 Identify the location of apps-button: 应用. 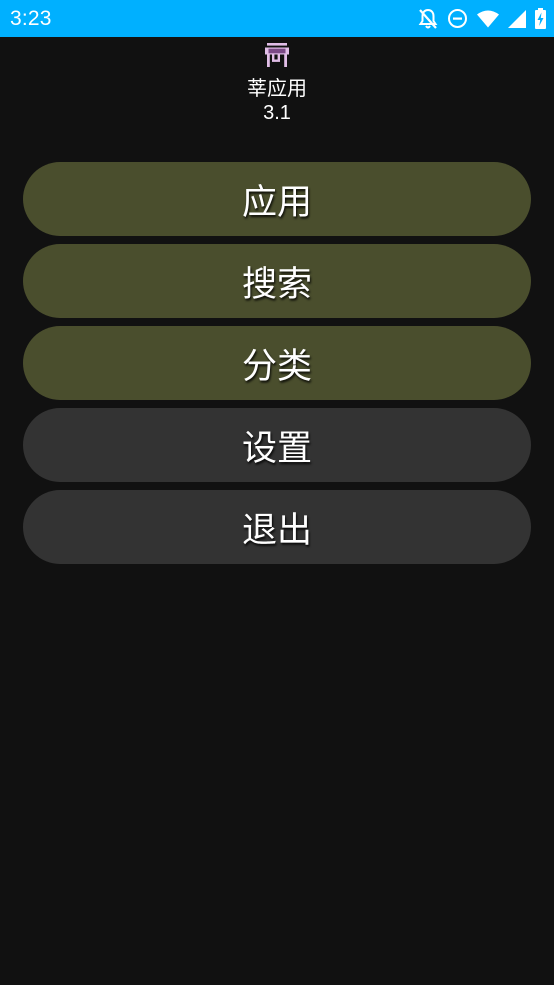
(277, 199).